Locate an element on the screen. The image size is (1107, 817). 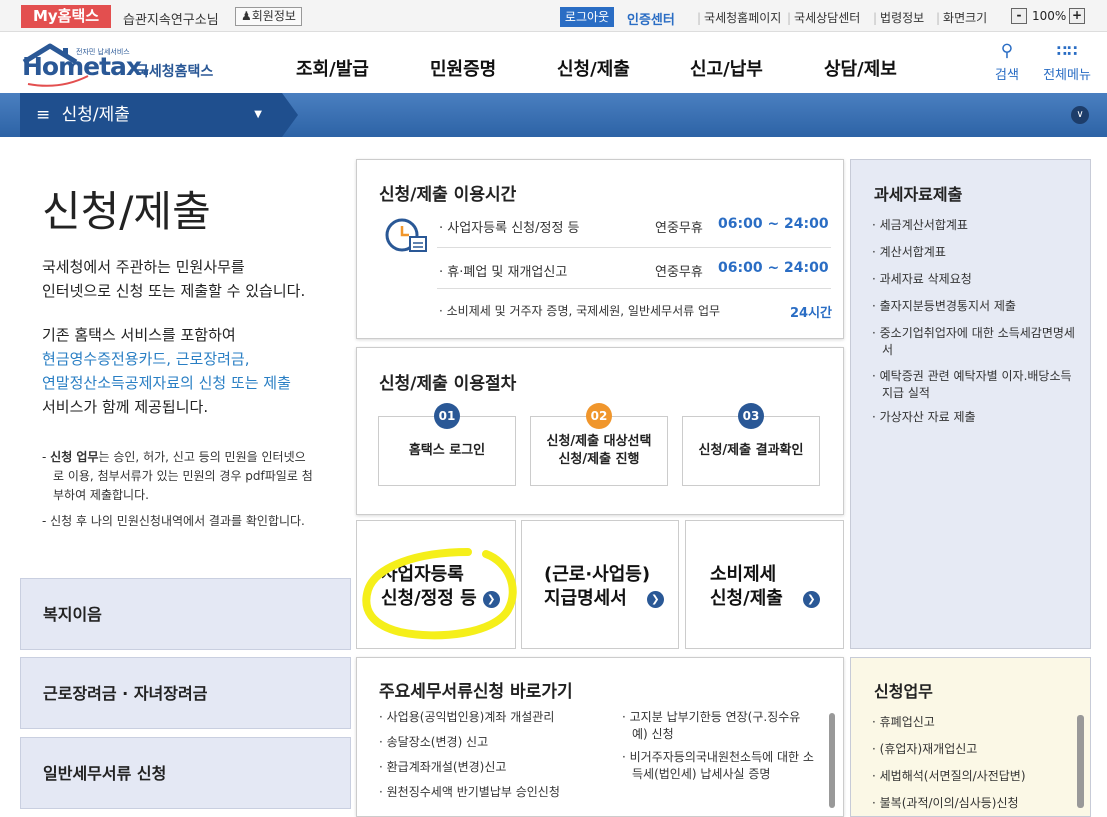
gnb-certificate: 민원증명 is located at coordinates (463, 68).